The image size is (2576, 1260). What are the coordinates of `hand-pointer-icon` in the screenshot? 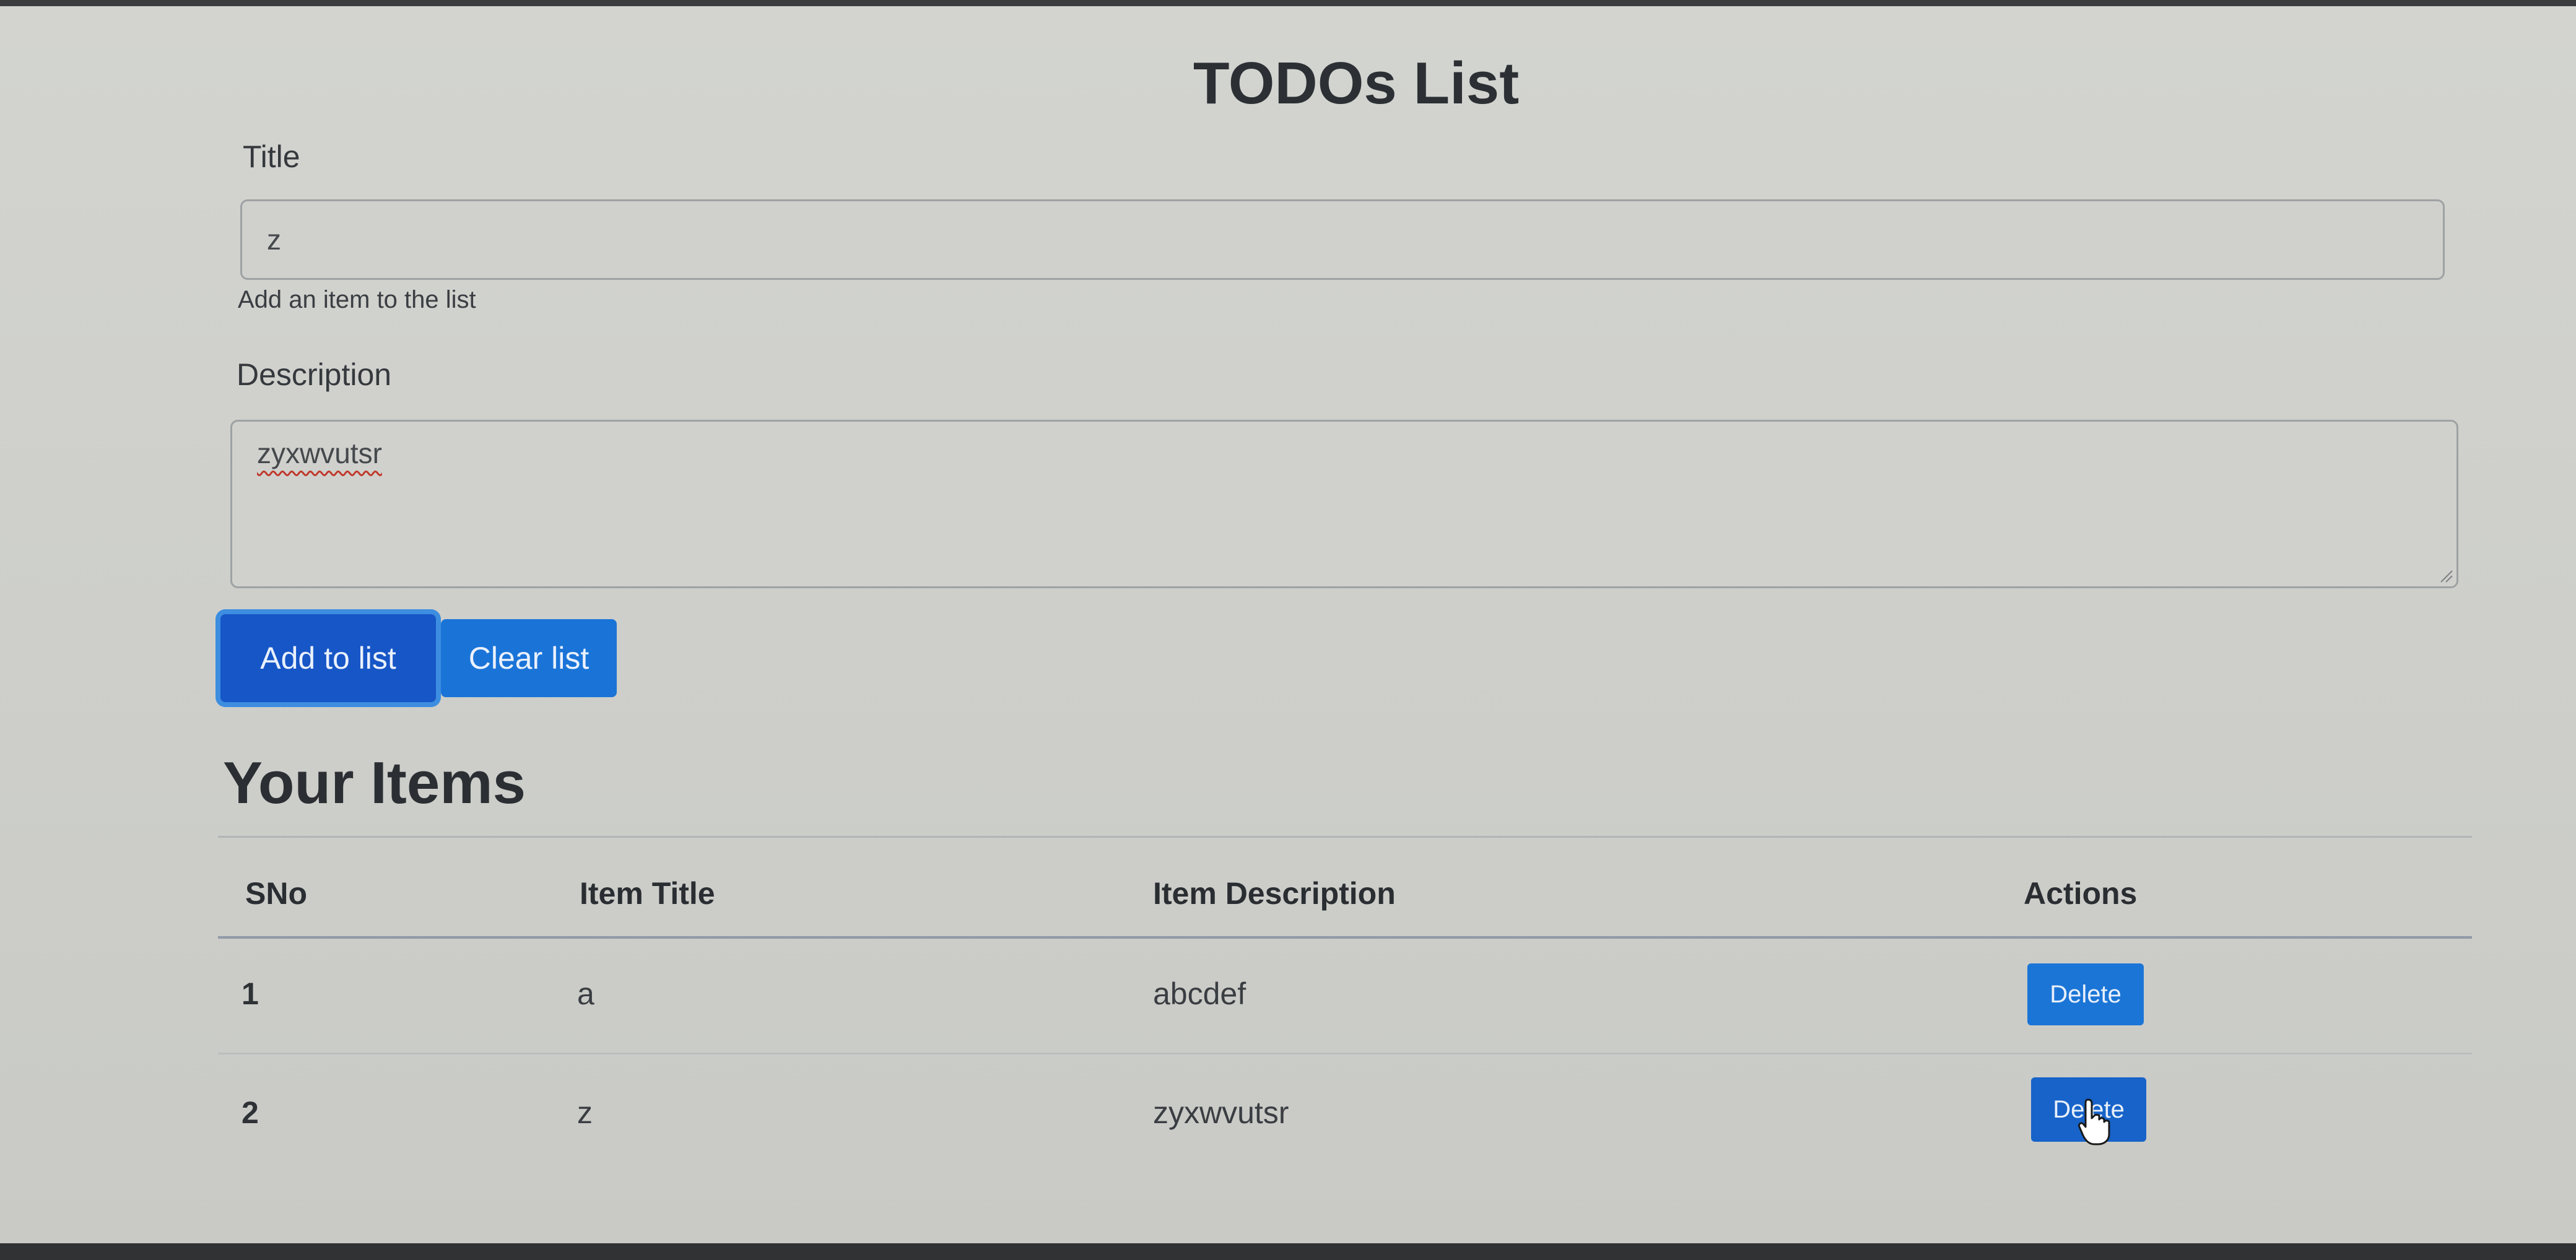 It's located at (2094, 1121).